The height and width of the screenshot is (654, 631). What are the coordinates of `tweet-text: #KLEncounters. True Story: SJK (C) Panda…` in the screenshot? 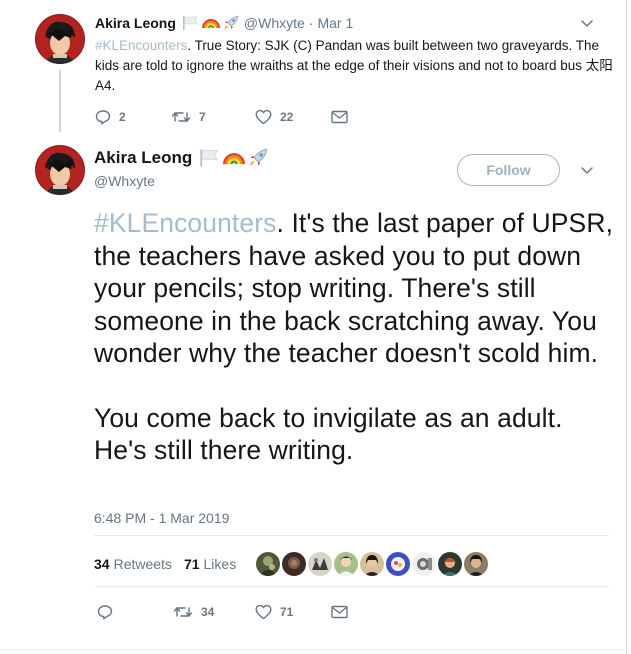 It's located at (355, 66).